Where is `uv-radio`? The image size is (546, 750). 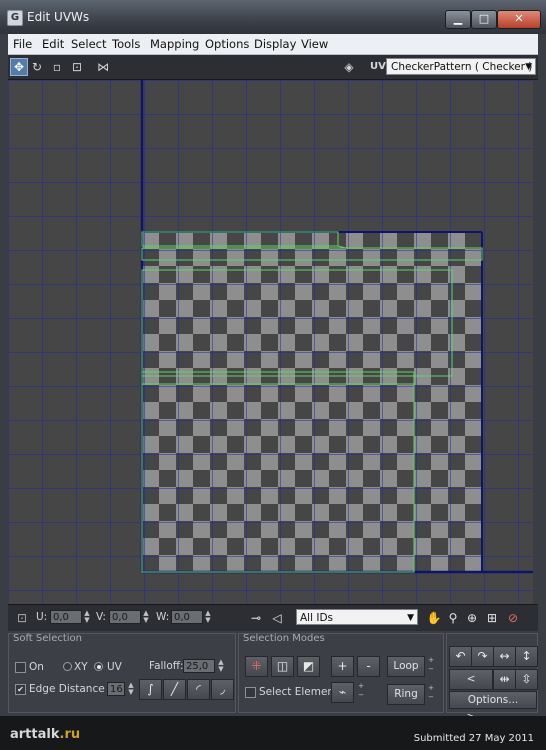 uv-radio is located at coordinates (98, 666).